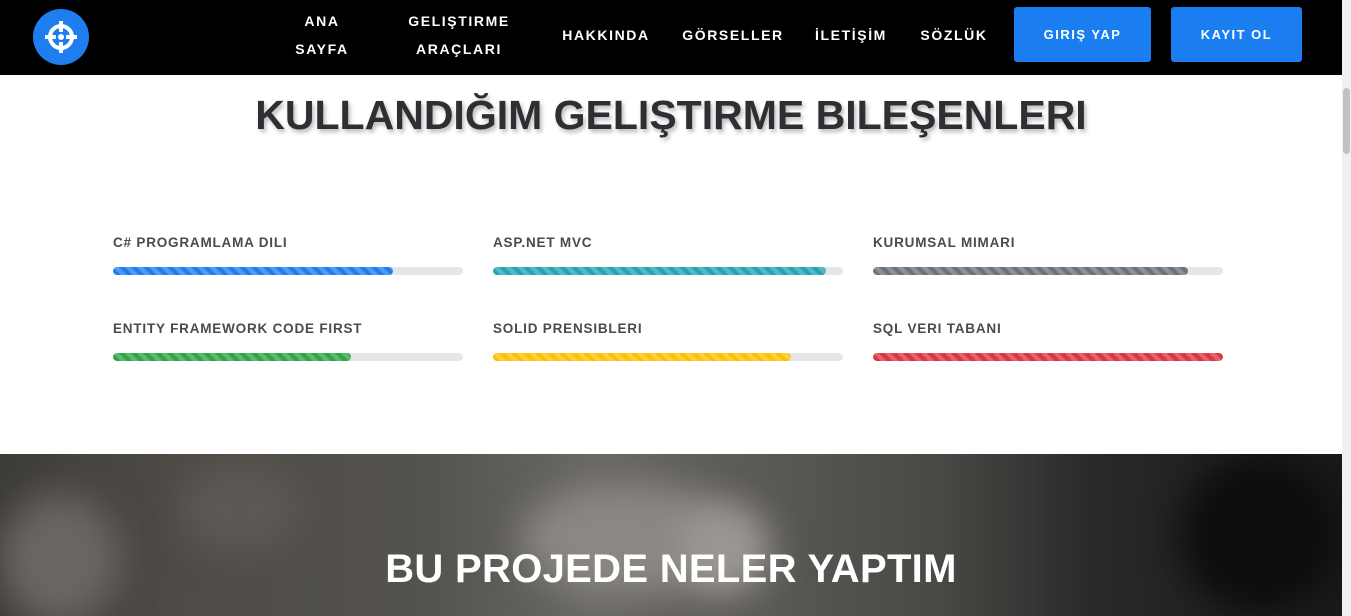  Describe the element at coordinates (733, 35) in the screenshot. I see `nav-link-gallery: GÖRSELLER` at that location.